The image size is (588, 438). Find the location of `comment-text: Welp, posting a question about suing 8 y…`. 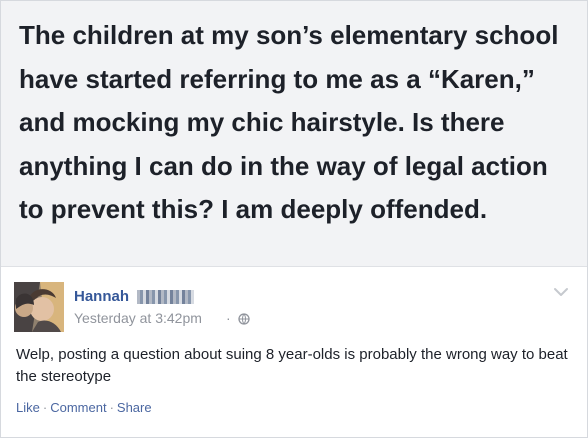

comment-text: Welp, posting a question about suing 8 y… is located at coordinates (292, 365).